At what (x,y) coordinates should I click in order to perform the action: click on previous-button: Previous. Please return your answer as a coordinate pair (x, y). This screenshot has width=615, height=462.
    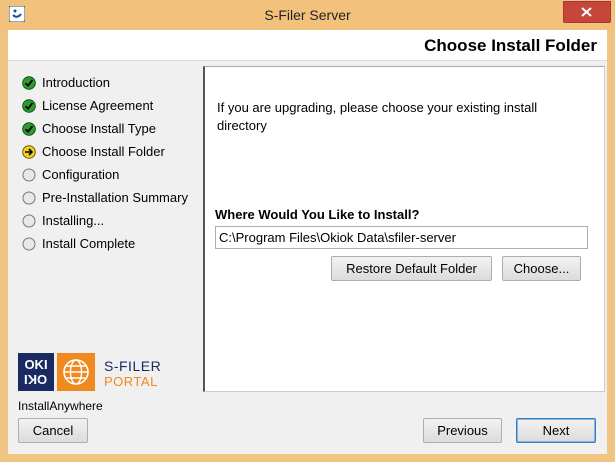
    Looking at the image, I should click on (462, 430).